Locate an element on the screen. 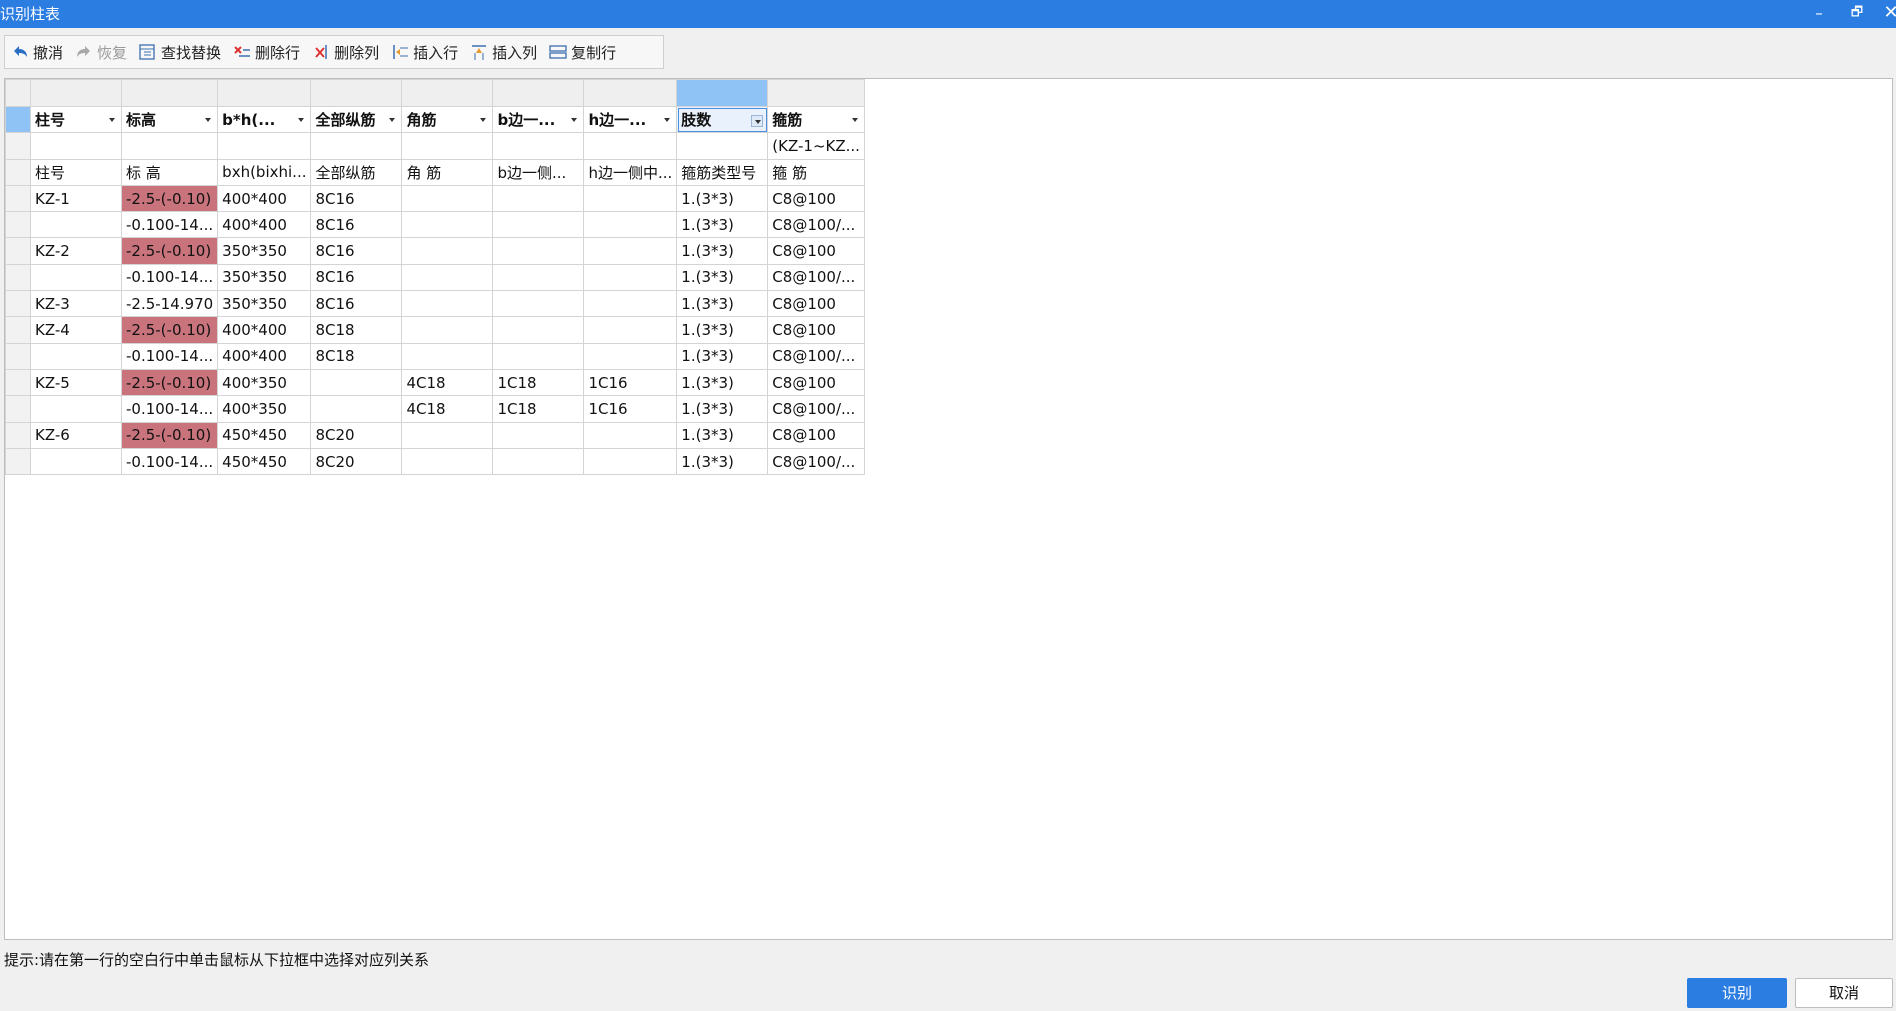  grid-cell: 箍 筋 is located at coordinates (816, 172).